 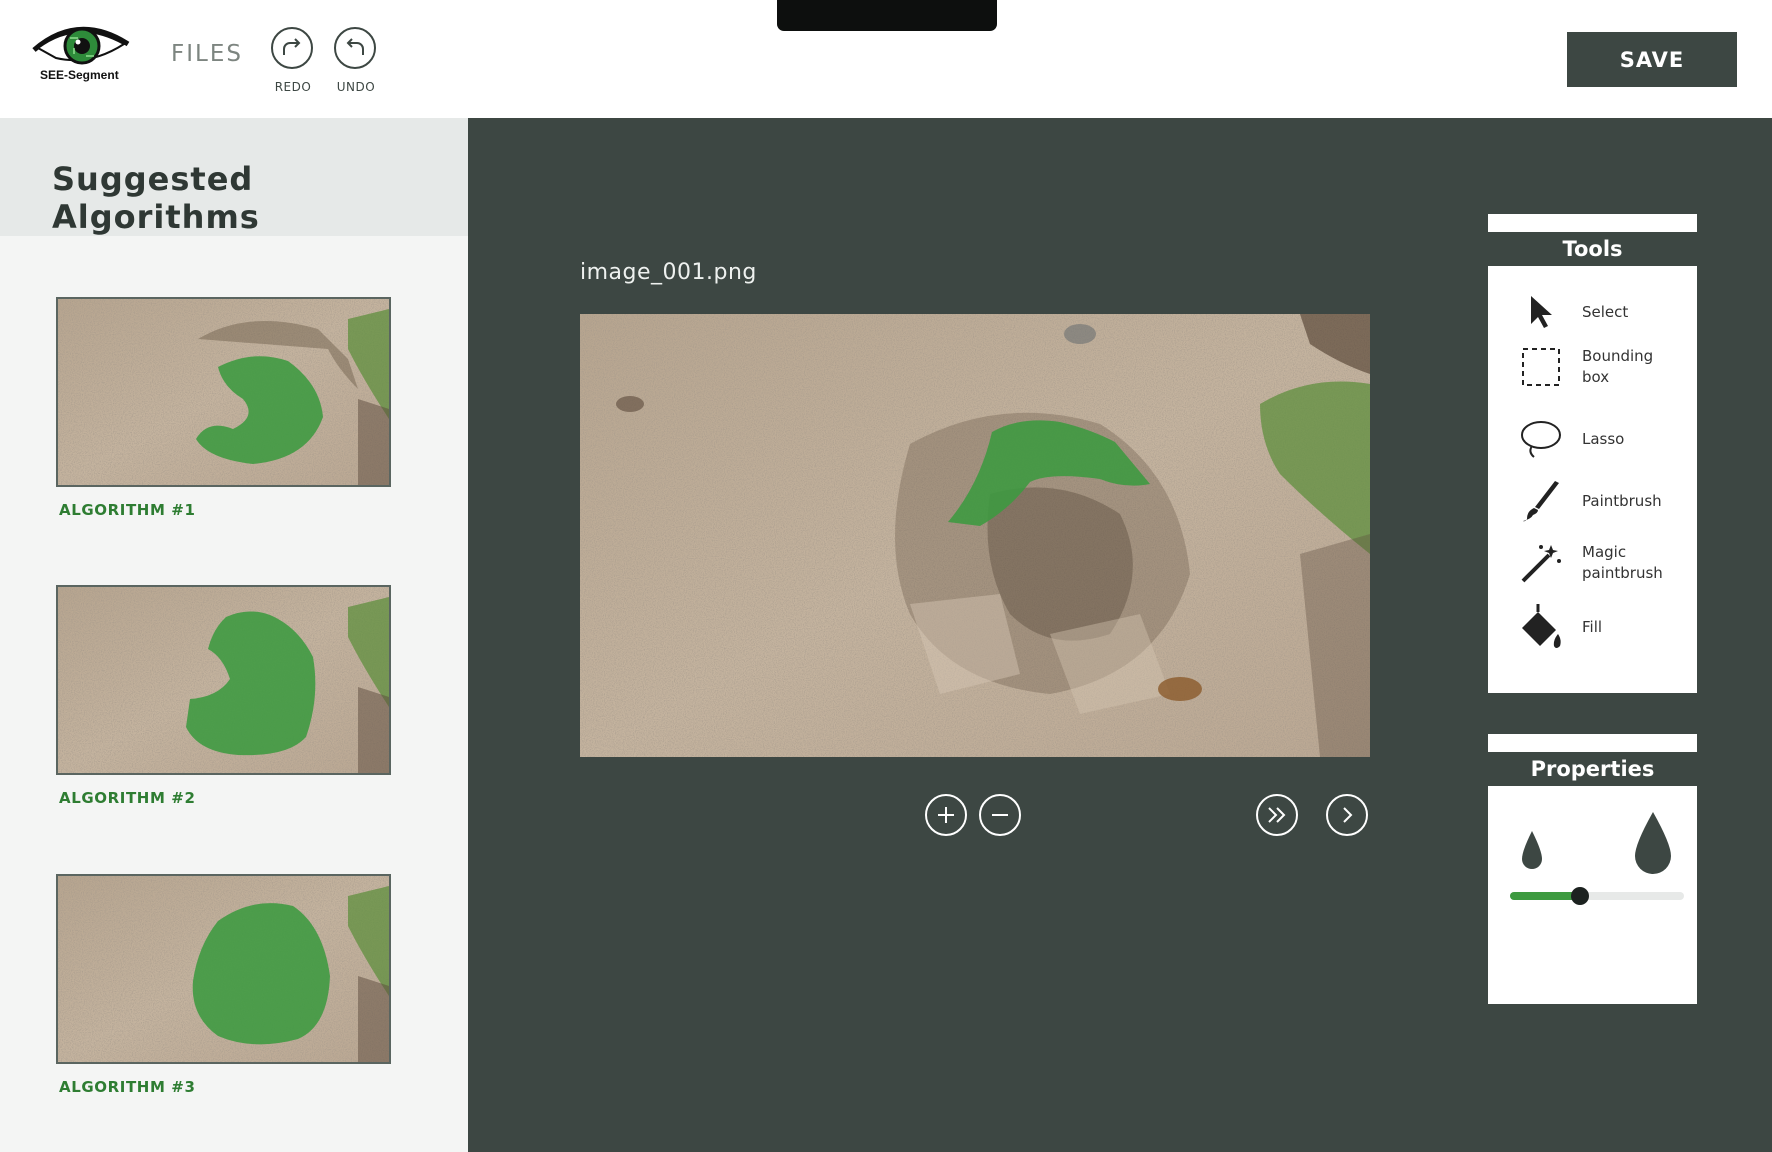 What do you see at coordinates (1597, 896) in the screenshot?
I see `brush-size-slider` at bounding box center [1597, 896].